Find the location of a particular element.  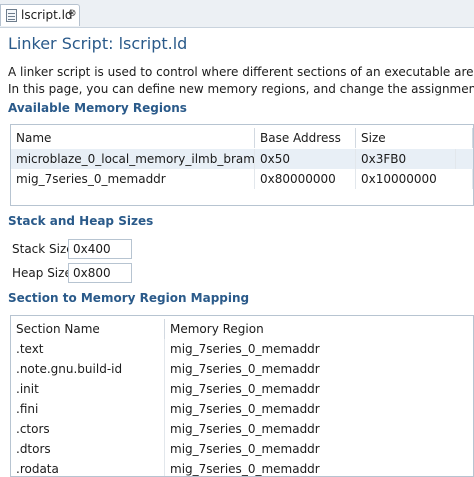

linker-script-file-icon is located at coordinates (11, 15).